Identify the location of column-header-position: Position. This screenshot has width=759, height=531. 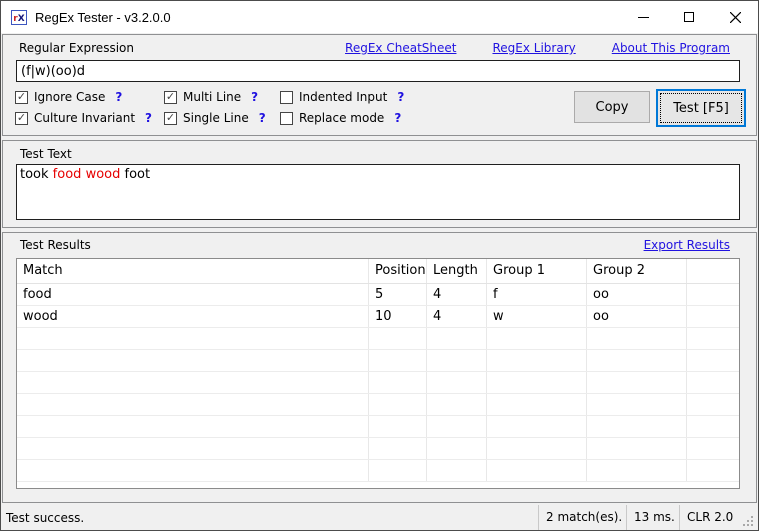
(398, 271).